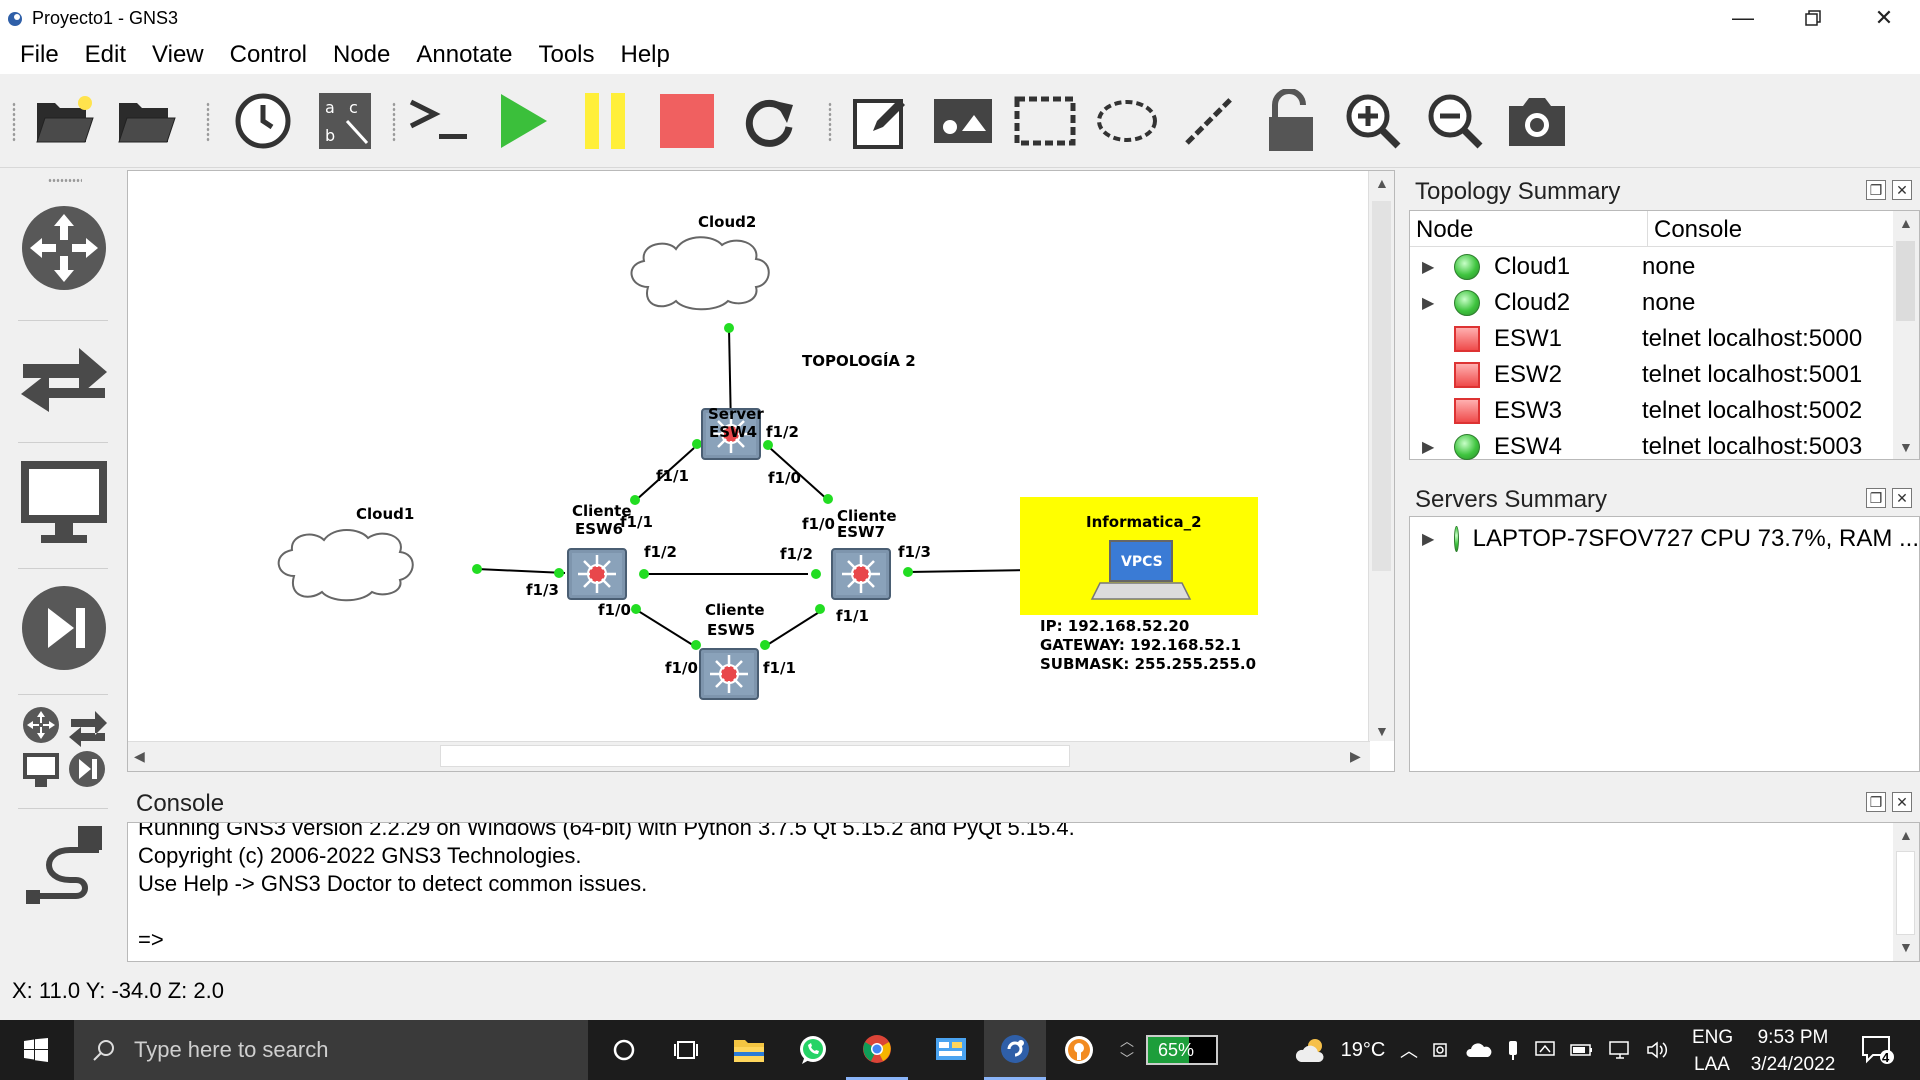 The image size is (1920, 1080). What do you see at coordinates (1140, 645) in the screenshot?
I see `vpcs-gateway-note: GATEWAY: 192.168.52.1` at bounding box center [1140, 645].